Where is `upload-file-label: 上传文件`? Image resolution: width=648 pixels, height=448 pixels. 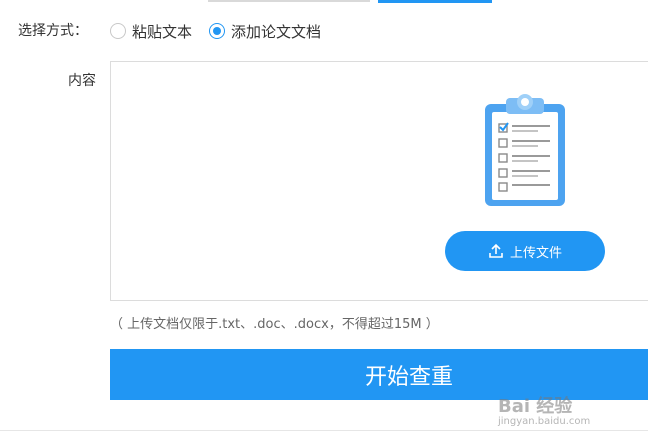 upload-file-label: 上传文件 is located at coordinates (535, 253).